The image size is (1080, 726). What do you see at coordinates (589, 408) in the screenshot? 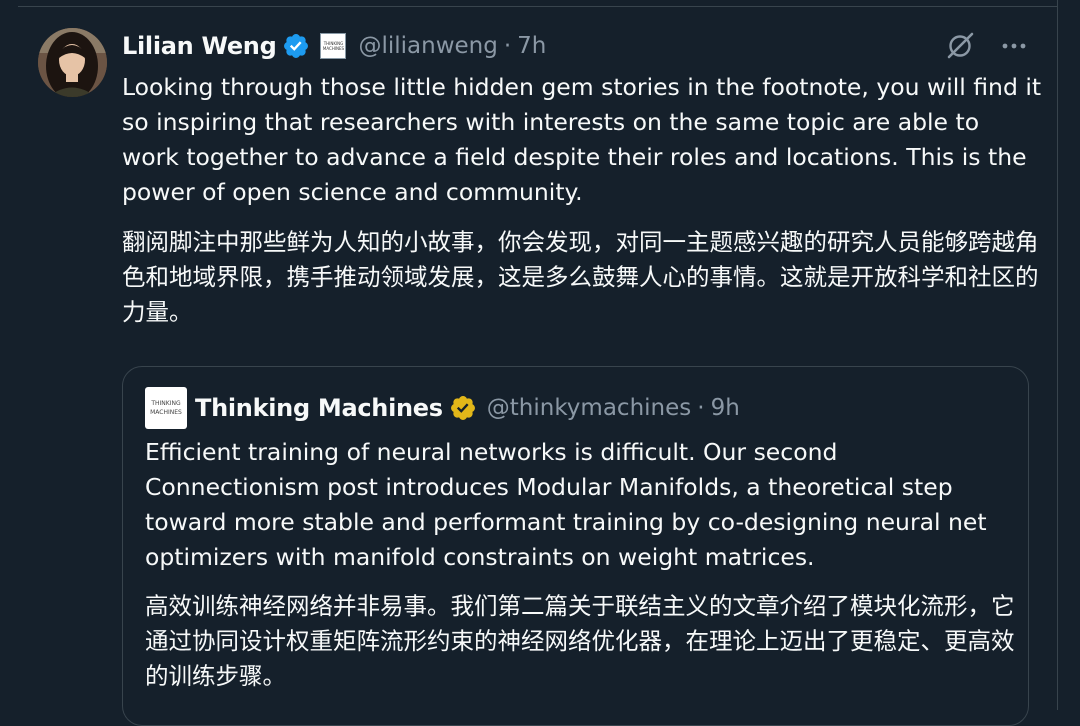
I see `quoted-author-handle: @thinkymachines` at bounding box center [589, 408].